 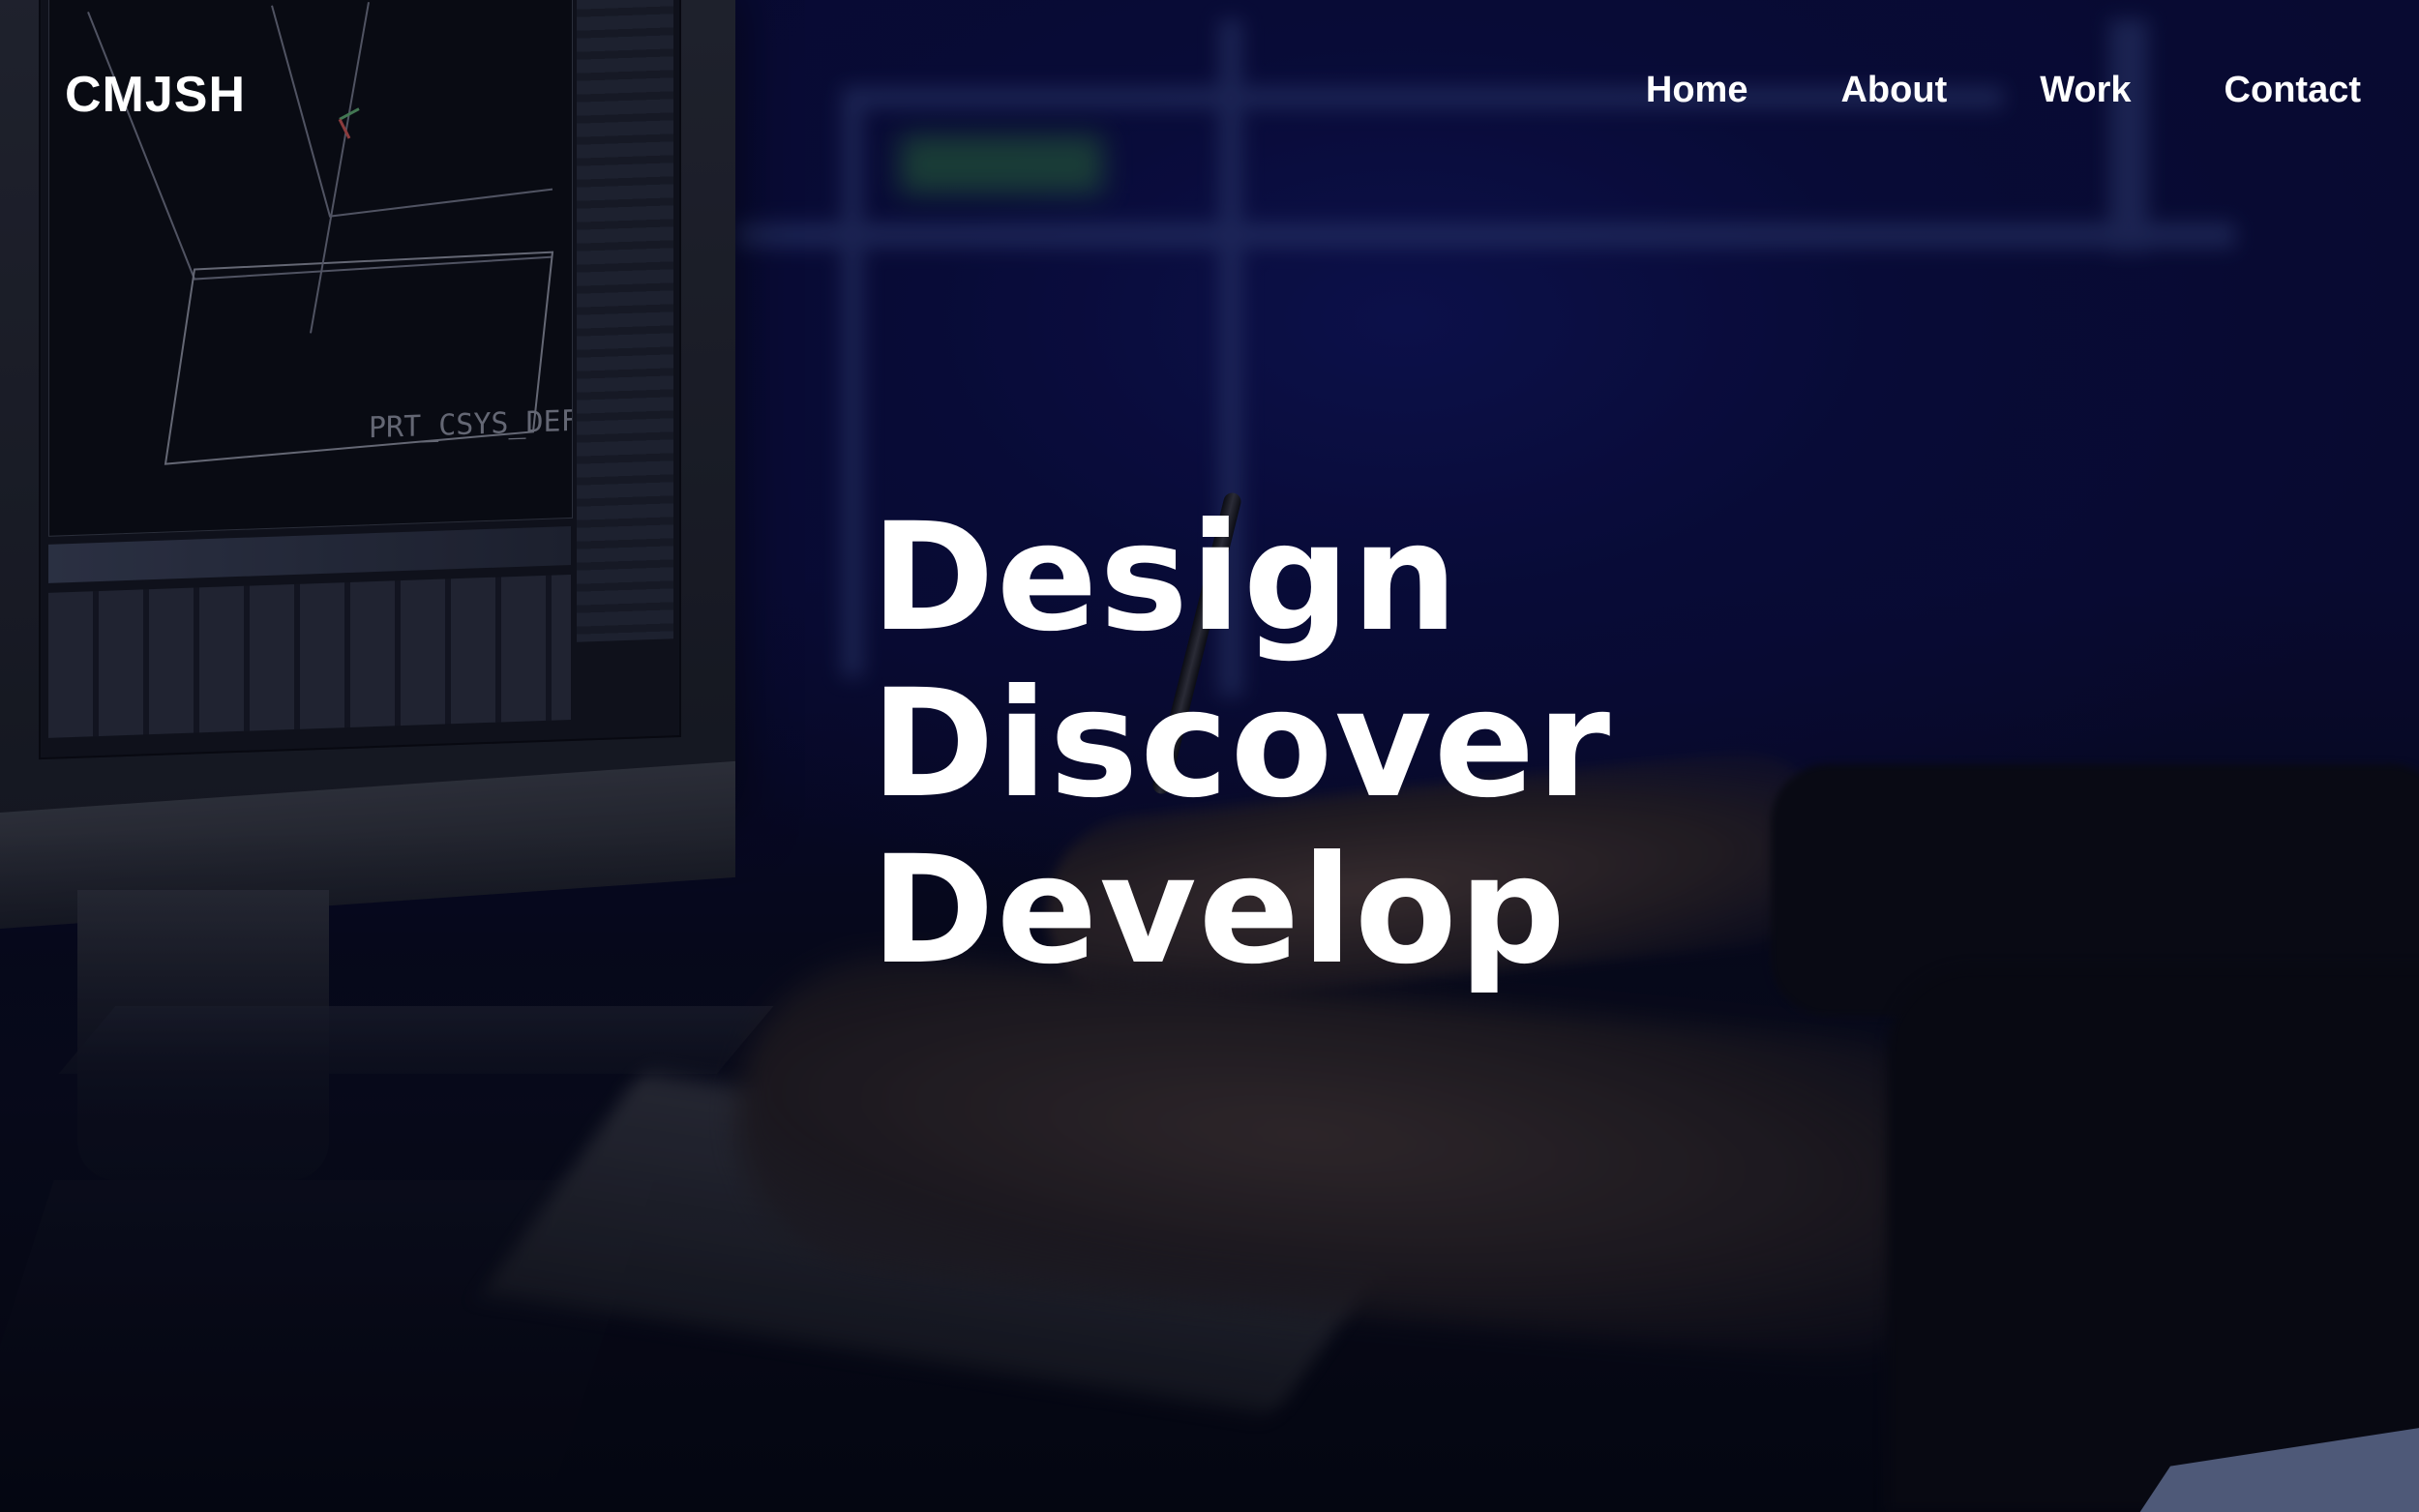 What do you see at coordinates (1220, 911) in the screenshot?
I see `hero-line-develop: Develop` at bounding box center [1220, 911].